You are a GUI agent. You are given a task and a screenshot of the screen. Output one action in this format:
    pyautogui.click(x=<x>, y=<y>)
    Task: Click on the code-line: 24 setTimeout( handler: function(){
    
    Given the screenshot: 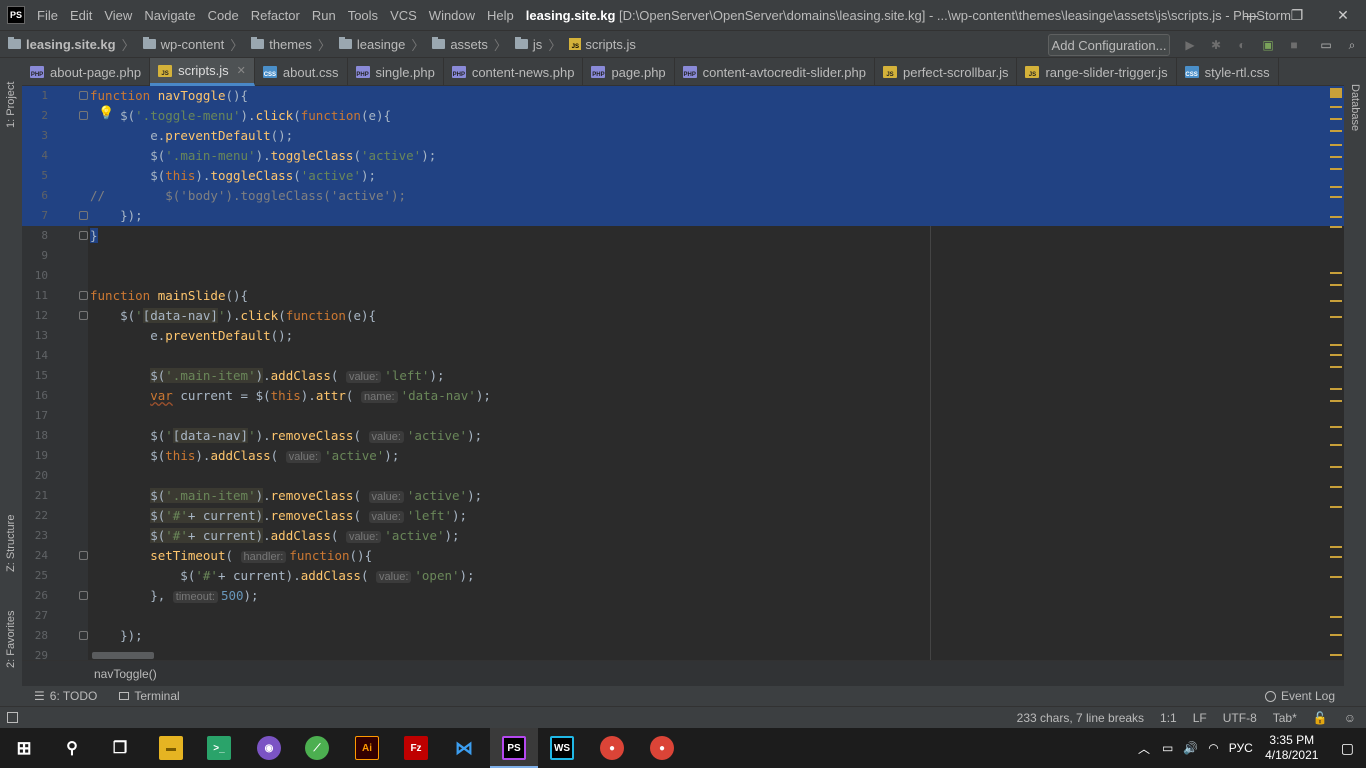 What is the action you would take?
    pyautogui.click(x=683, y=556)
    